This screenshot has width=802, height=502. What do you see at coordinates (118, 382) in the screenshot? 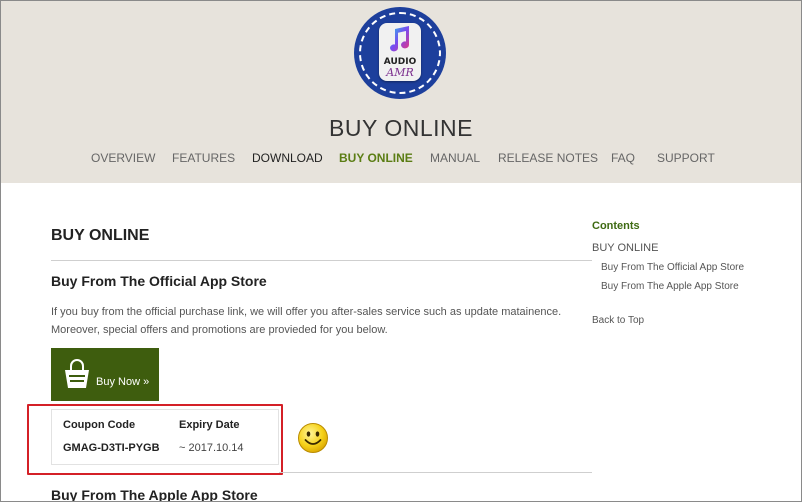
I see `buy-now-label: Buy Now` at bounding box center [118, 382].